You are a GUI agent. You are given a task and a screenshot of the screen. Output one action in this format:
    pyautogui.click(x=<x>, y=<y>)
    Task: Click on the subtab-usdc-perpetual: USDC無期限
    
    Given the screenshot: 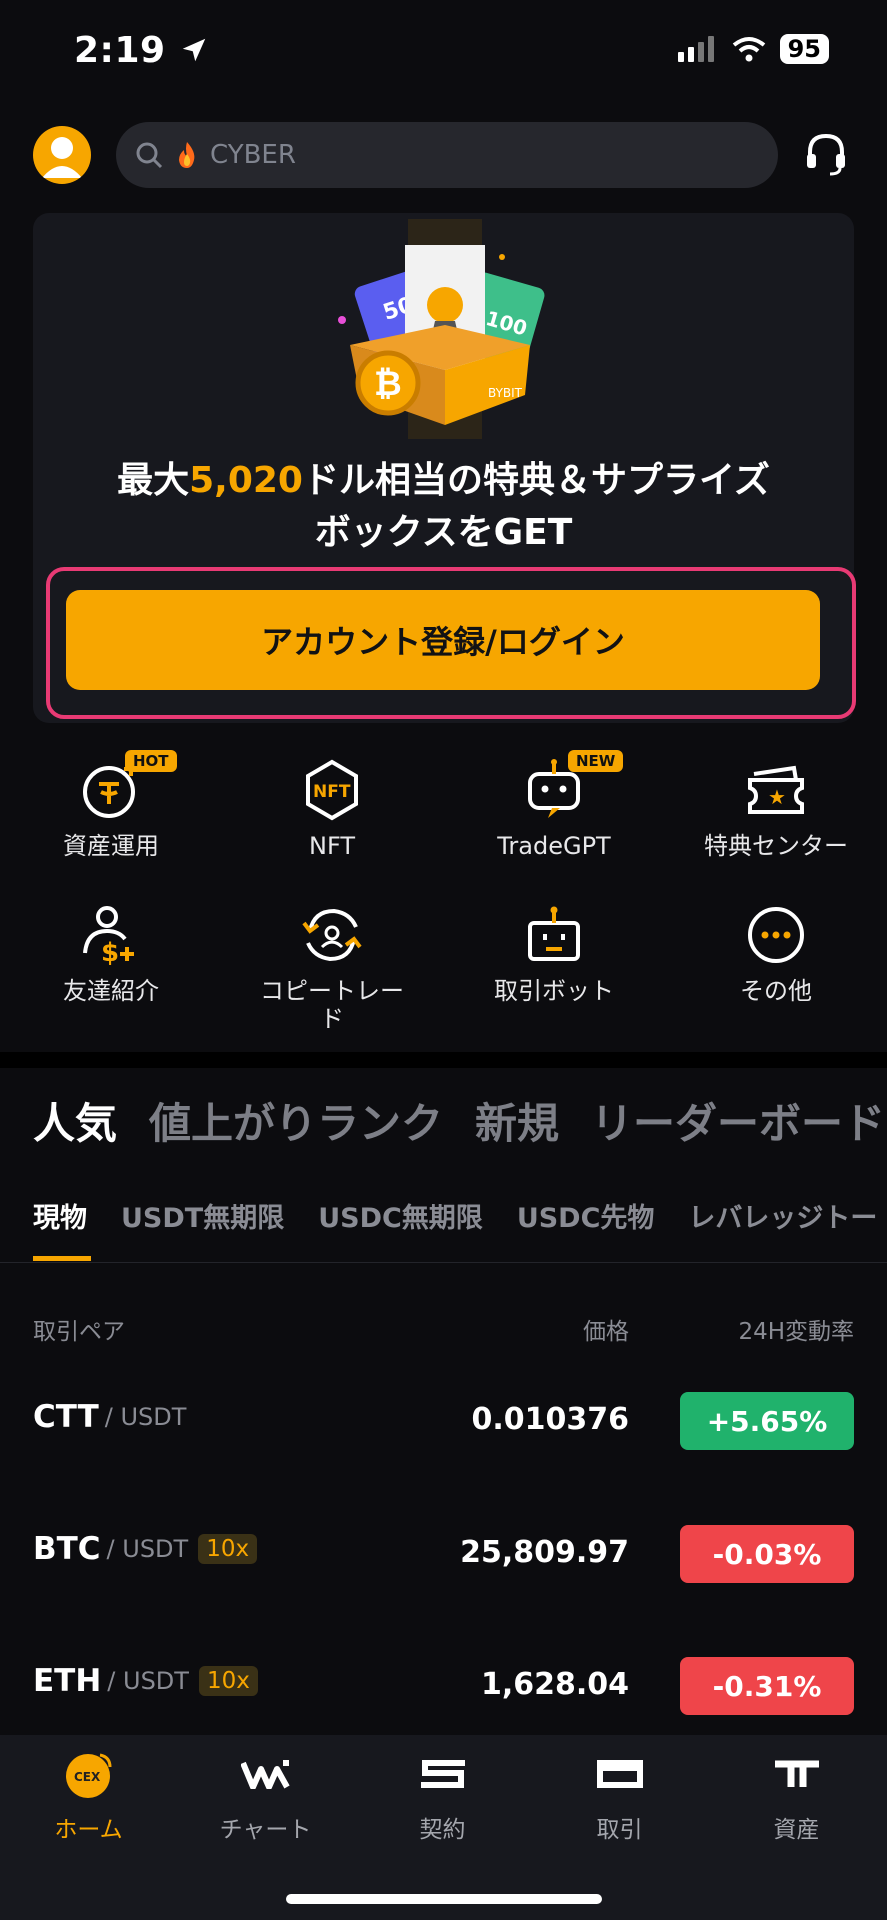 What is the action you would take?
    pyautogui.click(x=400, y=1215)
    